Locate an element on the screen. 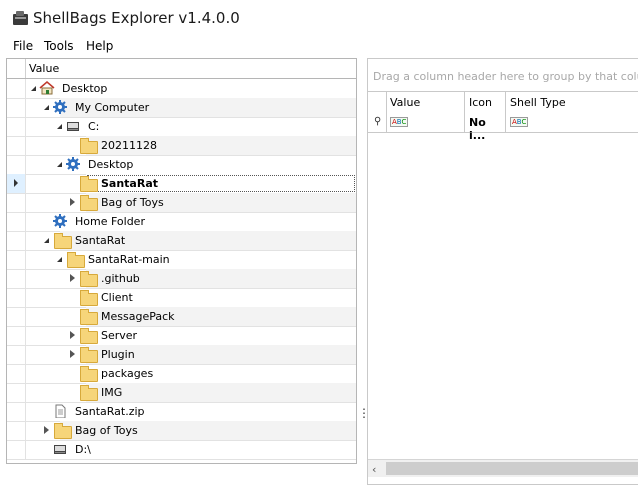 The image size is (638, 487). tree-row: Plugin is located at coordinates (181, 355).